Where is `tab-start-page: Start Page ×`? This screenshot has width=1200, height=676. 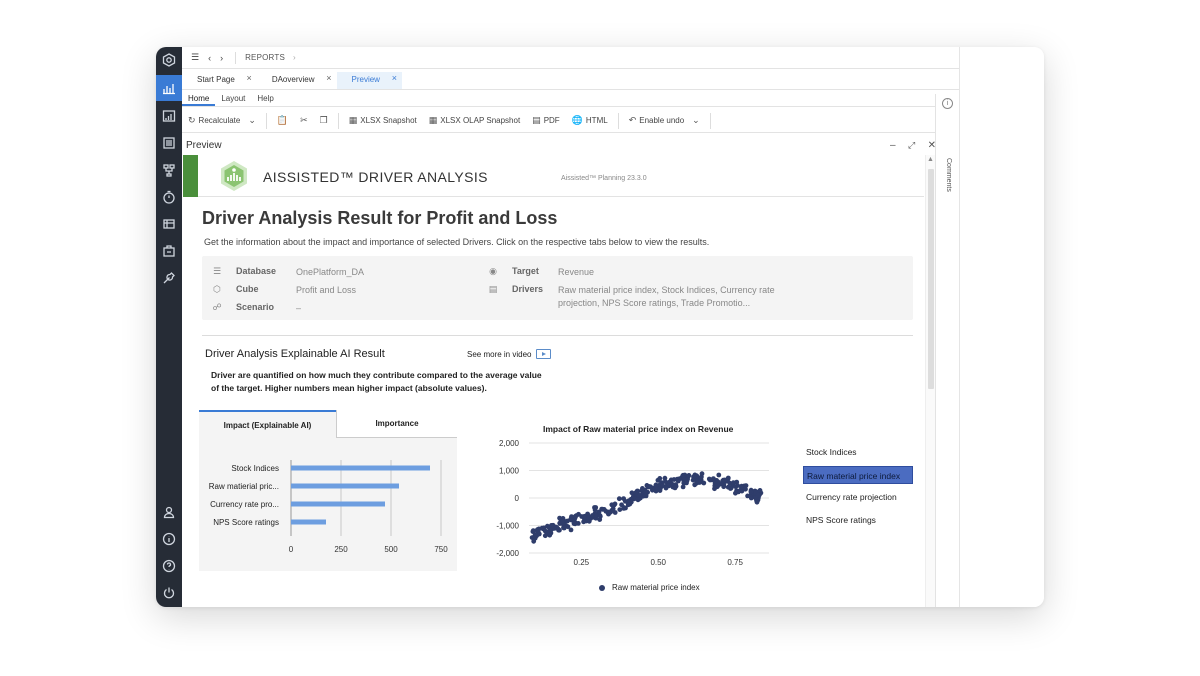
tab-start-page: Start Page × is located at coordinates (219, 80).